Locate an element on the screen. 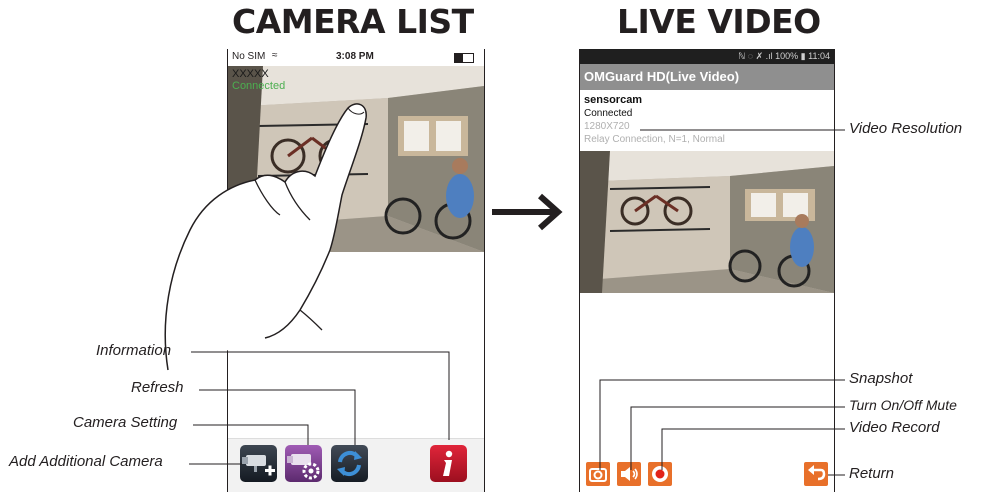 Image resolution: width=996 pixels, height=492 pixels. live-garage-scene is located at coordinates (707, 222).